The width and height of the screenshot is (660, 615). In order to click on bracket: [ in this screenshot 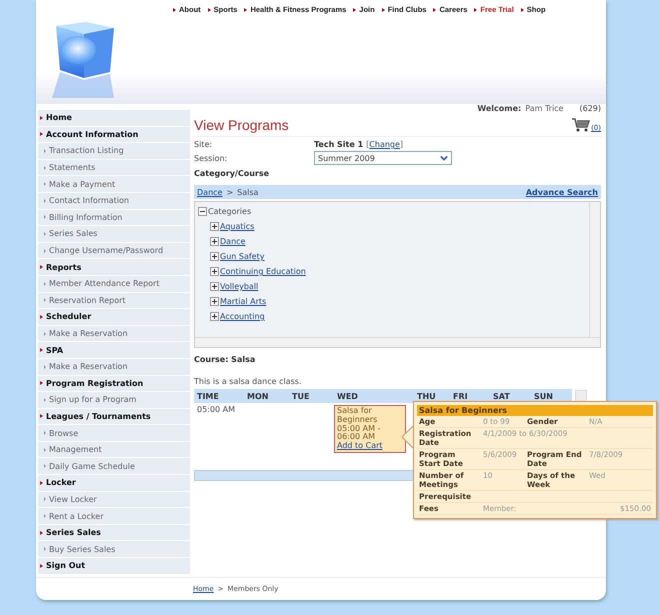, I will do `click(368, 144)`.